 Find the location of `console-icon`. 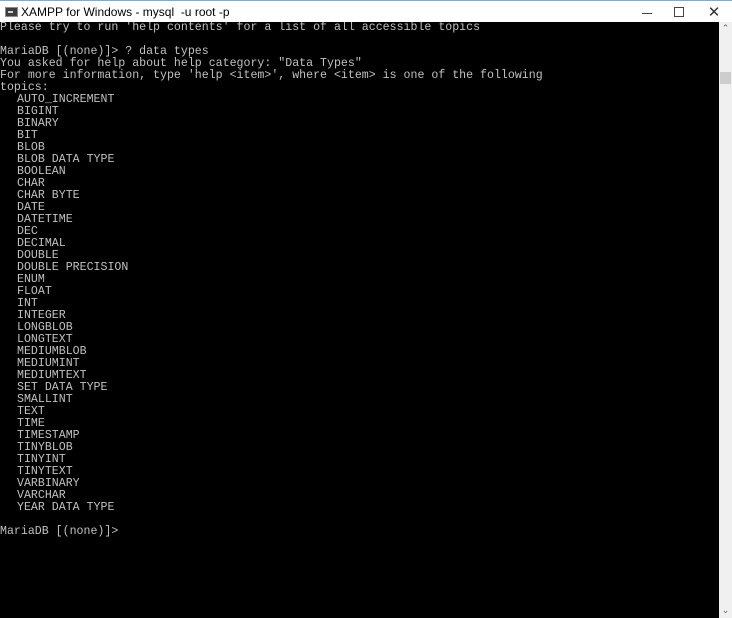

console-icon is located at coordinates (11, 12).